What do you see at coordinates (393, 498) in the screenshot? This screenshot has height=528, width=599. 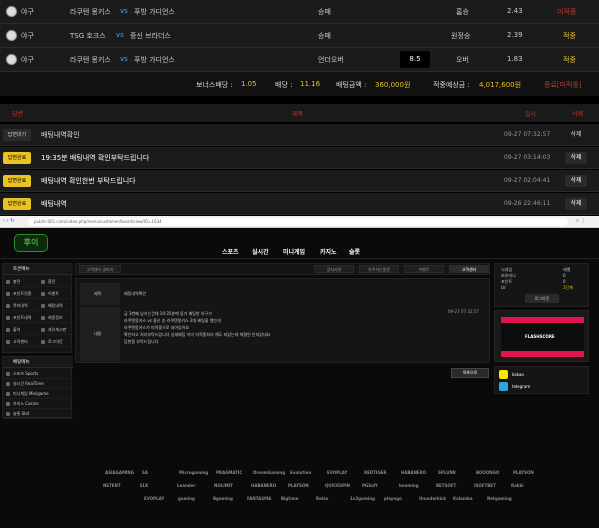 I see `partner-logo: playngo` at bounding box center [393, 498].